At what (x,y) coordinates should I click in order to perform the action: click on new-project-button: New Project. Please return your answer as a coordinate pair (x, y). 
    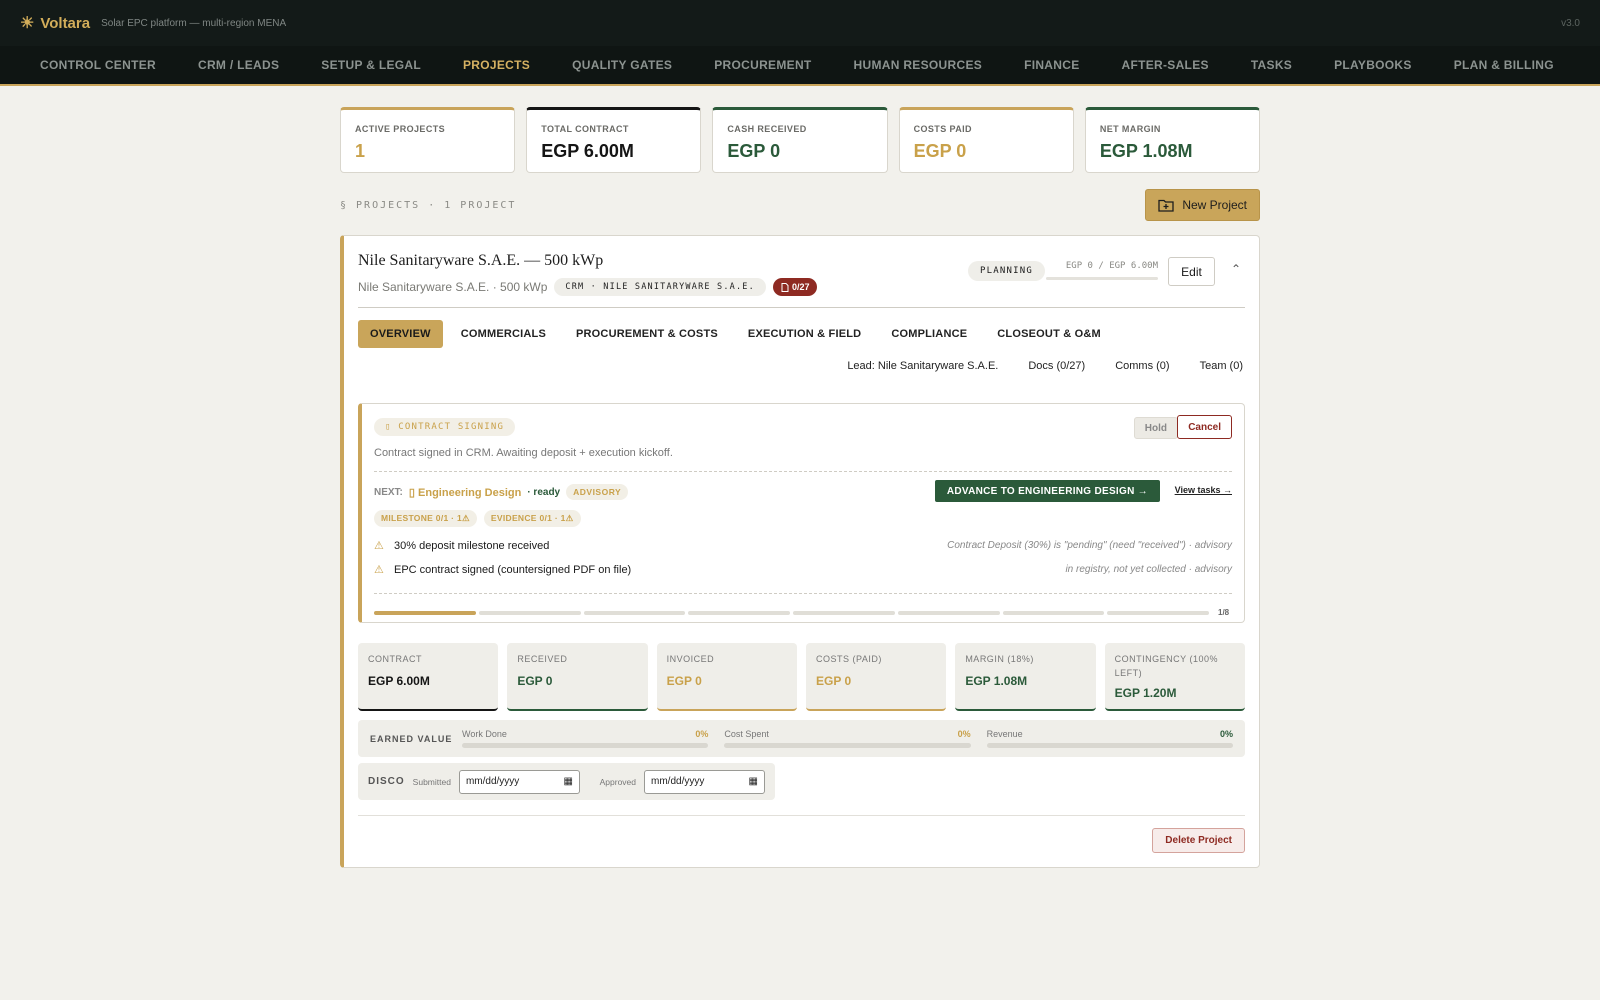
    Looking at the image, I should click on (1202, 205).